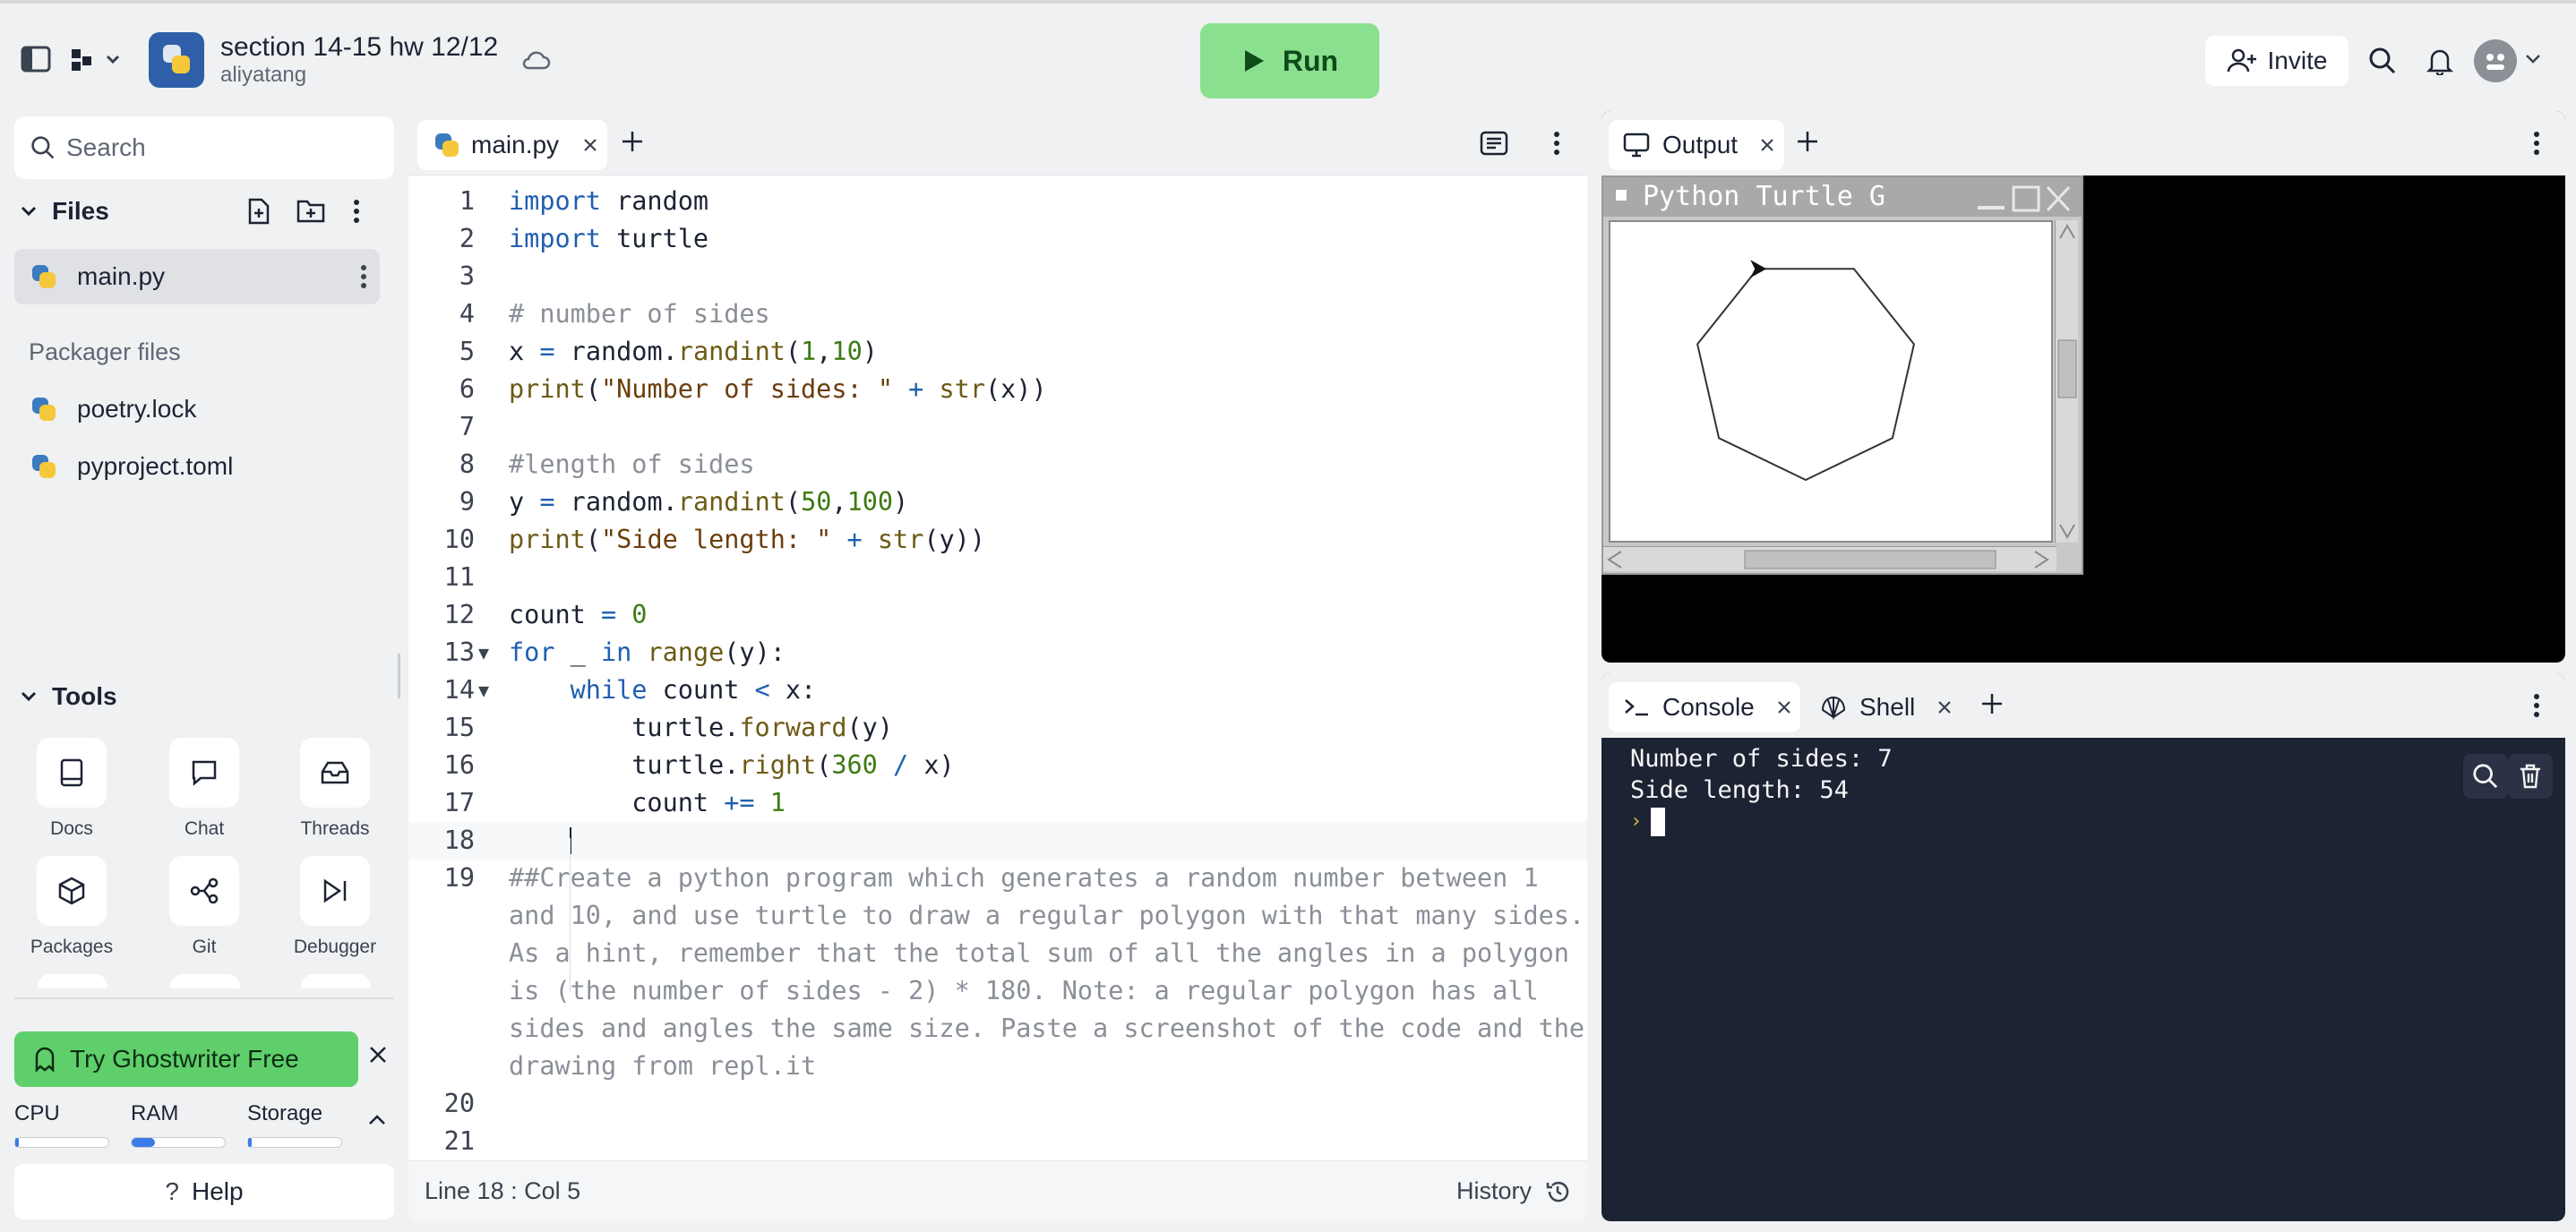 The image size is (2576, 1232). What do you see at coordinates (1761, 790) in the screenshot?
I see `console-output: Number of sides: 7 Side length: 54 ›` at bounding box center [1761, 790].